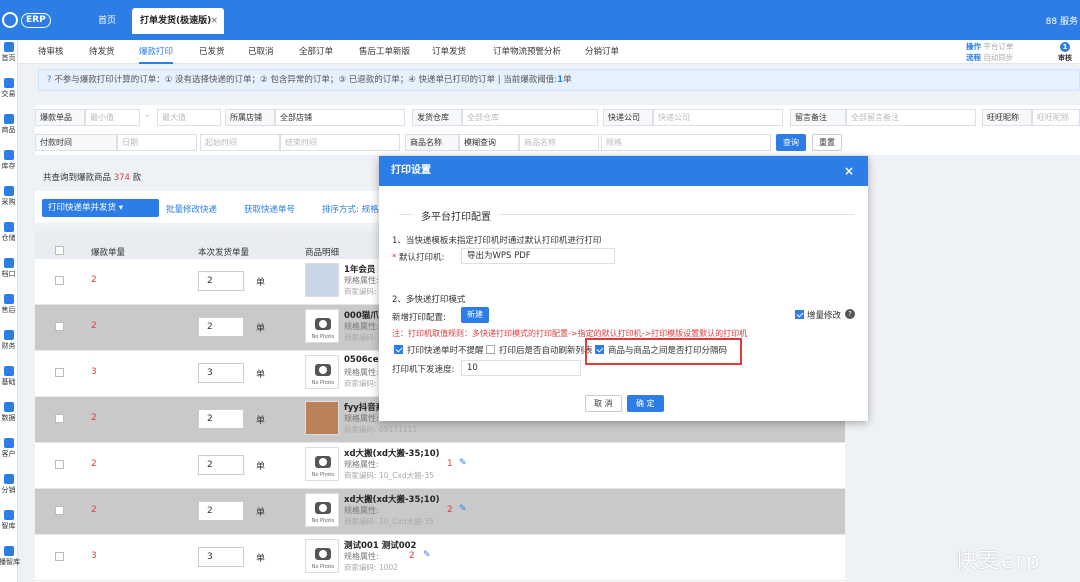 The image size is (1080, 582). What do you see at coordinates (350, 209) in the screenshot?
I see `sort-select: 排序方式: 规格` at bounding box center [350, 209].